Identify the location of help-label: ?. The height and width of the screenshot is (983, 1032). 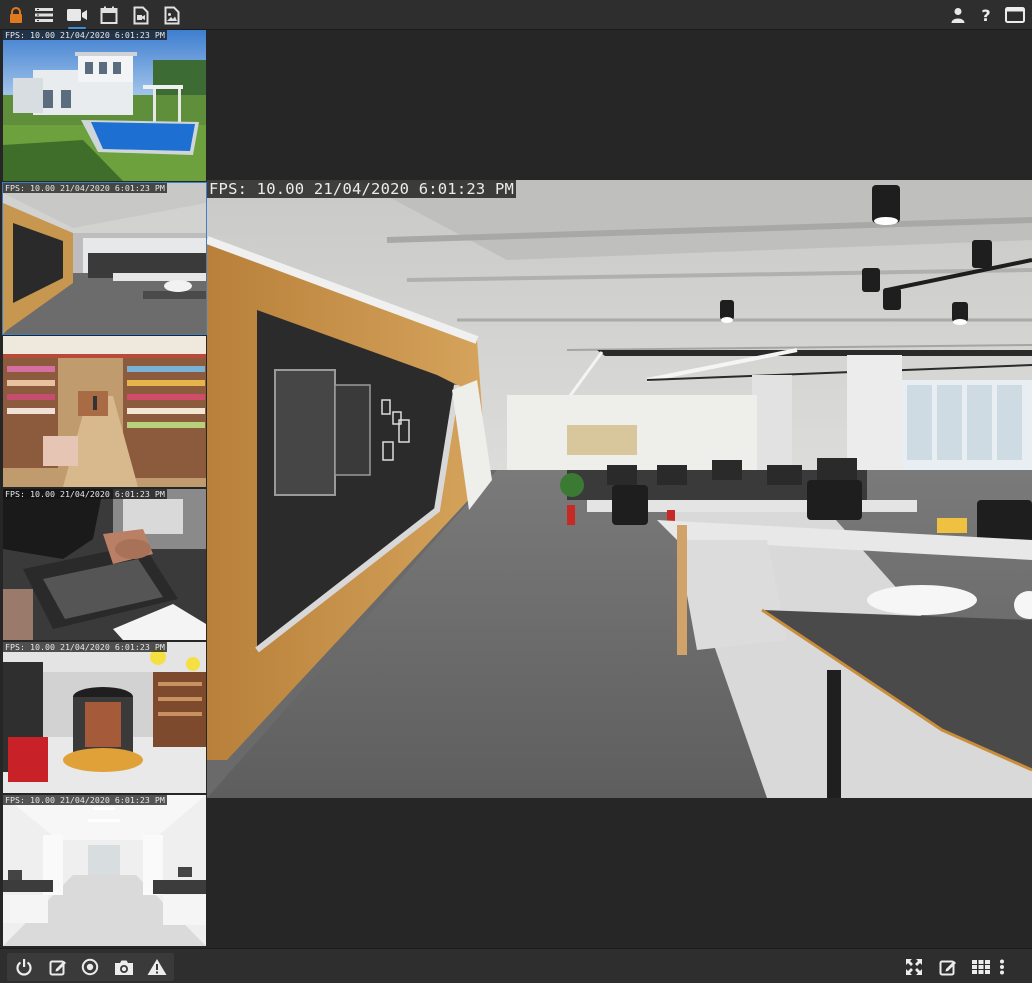
(986, 15).